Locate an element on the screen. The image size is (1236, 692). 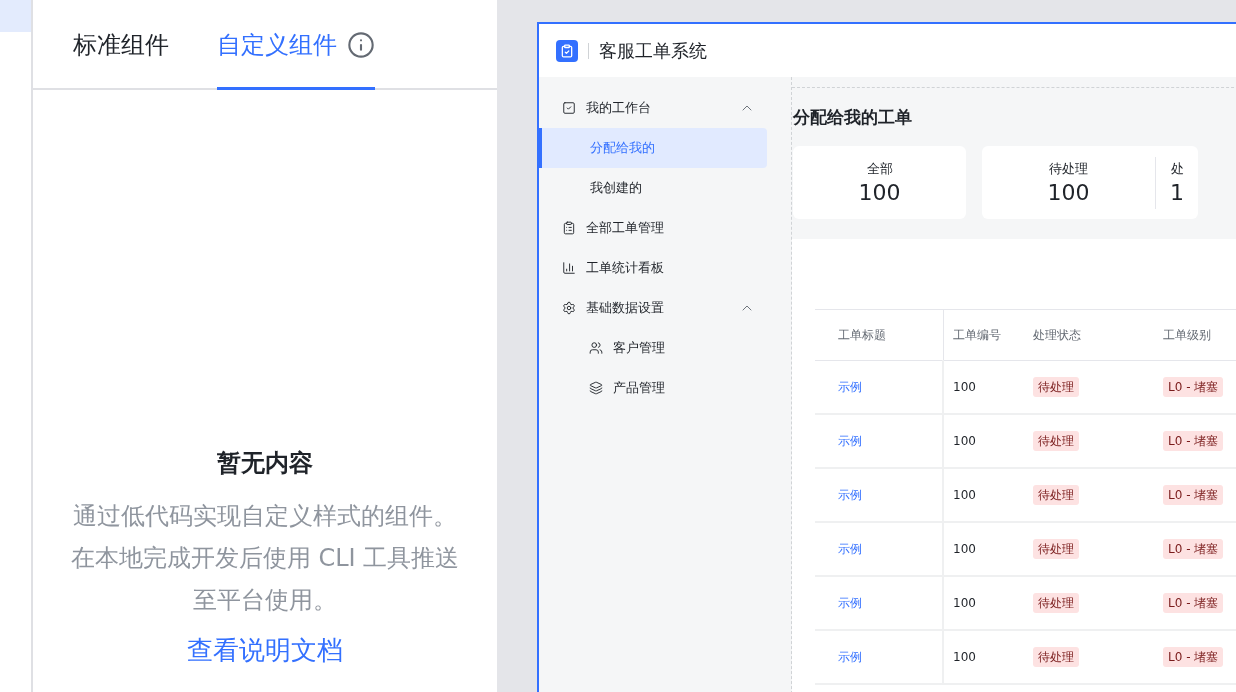
column-header: 工单编号 is located at coordinates (982, 335).